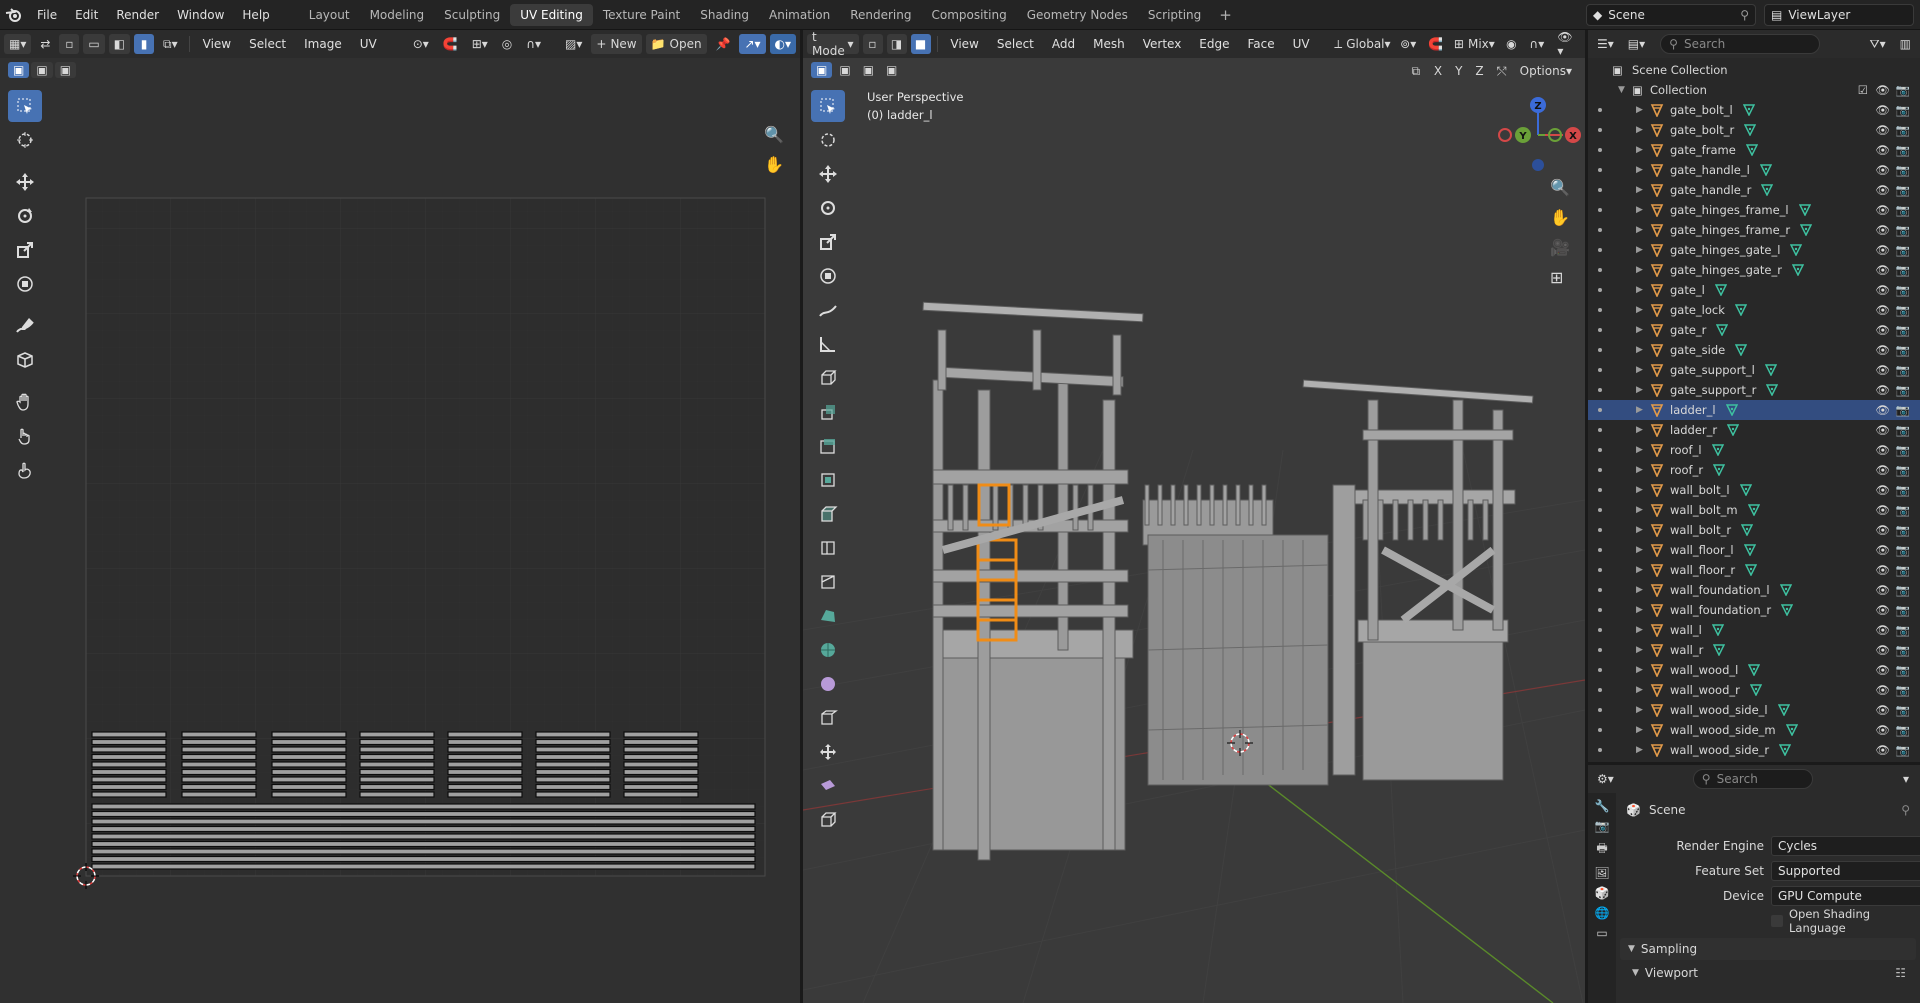  What do you see at coordinates (1754, 90) in the screenshot?
I see `collection-row: ▼ ▣ Collection ☑ 👁 📷` at bounding box center [1754, 90].